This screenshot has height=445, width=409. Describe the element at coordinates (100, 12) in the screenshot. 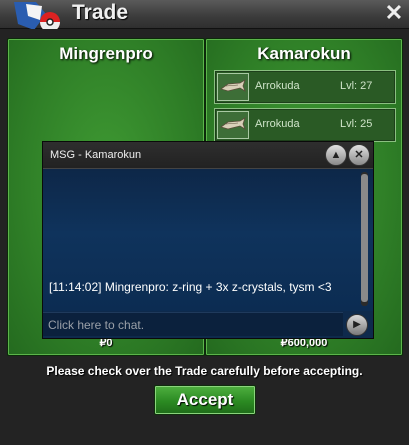

I see `window-title: Trade` at that location.